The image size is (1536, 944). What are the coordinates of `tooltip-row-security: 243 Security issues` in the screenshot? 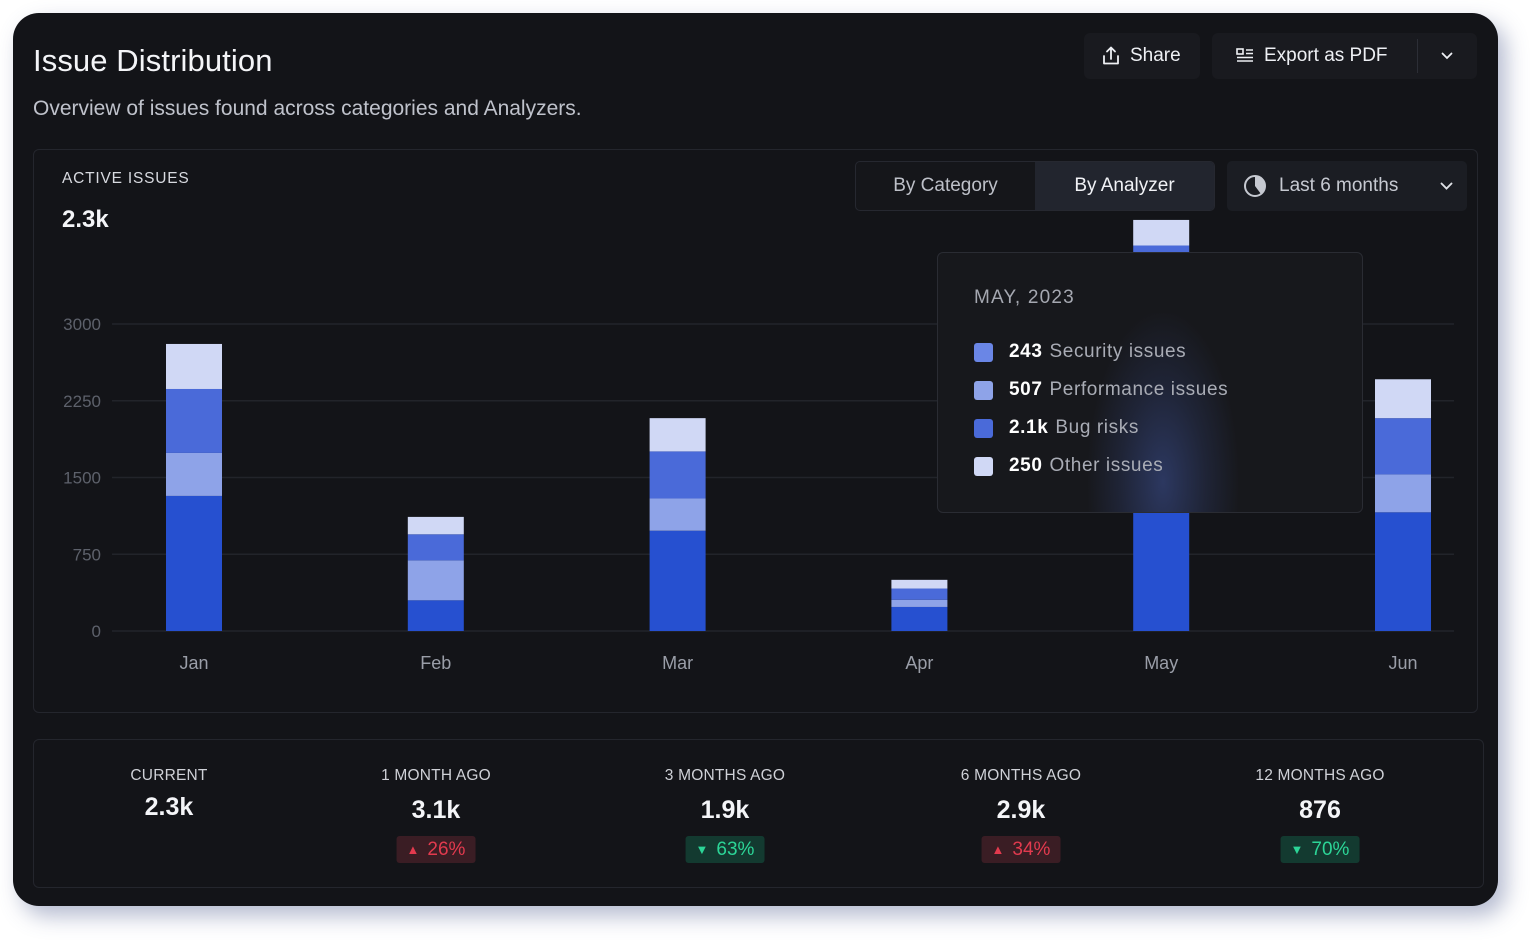 It's located at (1080, 352).